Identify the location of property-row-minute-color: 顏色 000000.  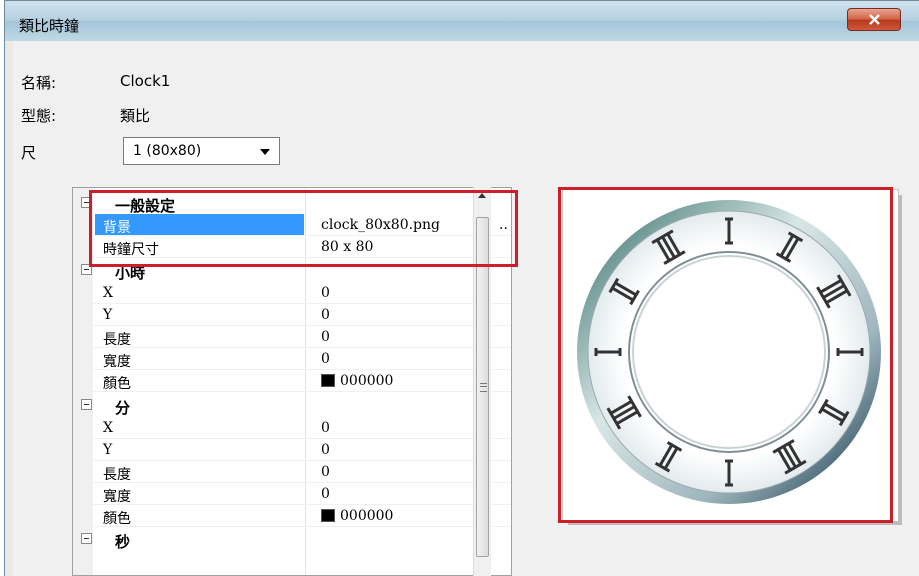
(292, 516).